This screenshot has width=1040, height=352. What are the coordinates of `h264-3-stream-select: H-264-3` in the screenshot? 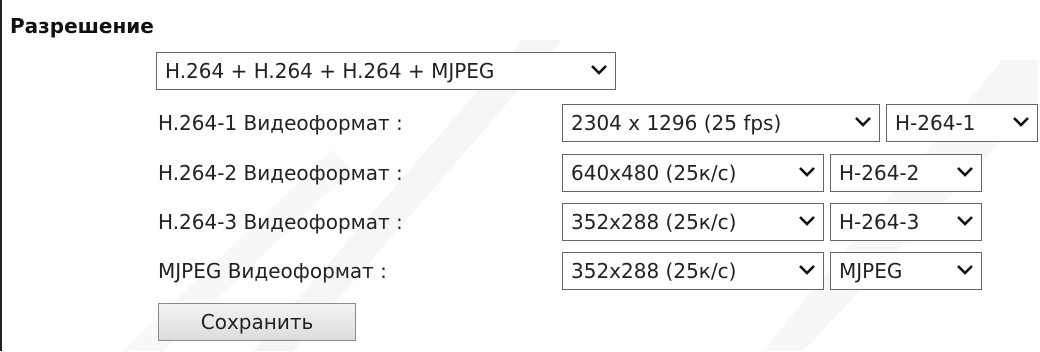 It's located at (906, 222).